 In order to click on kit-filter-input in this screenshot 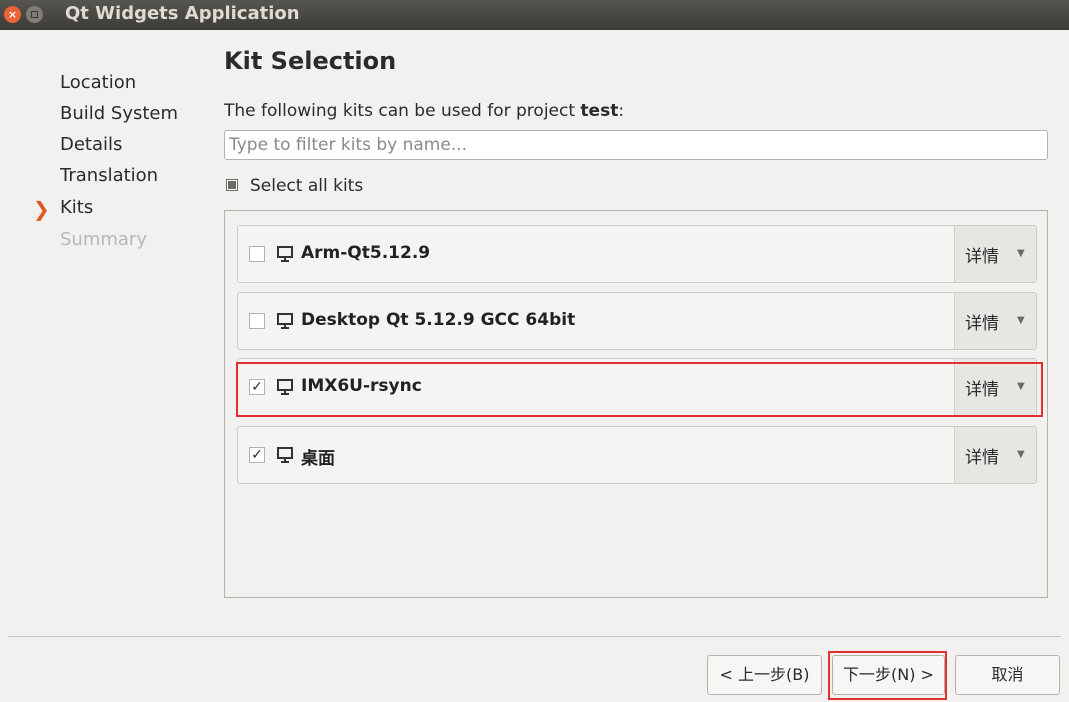, I will do `click(636, 145)`.